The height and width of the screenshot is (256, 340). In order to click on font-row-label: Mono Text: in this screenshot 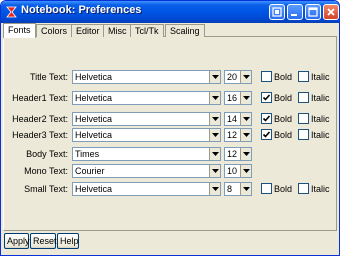, I will do `click(46, 171)`.